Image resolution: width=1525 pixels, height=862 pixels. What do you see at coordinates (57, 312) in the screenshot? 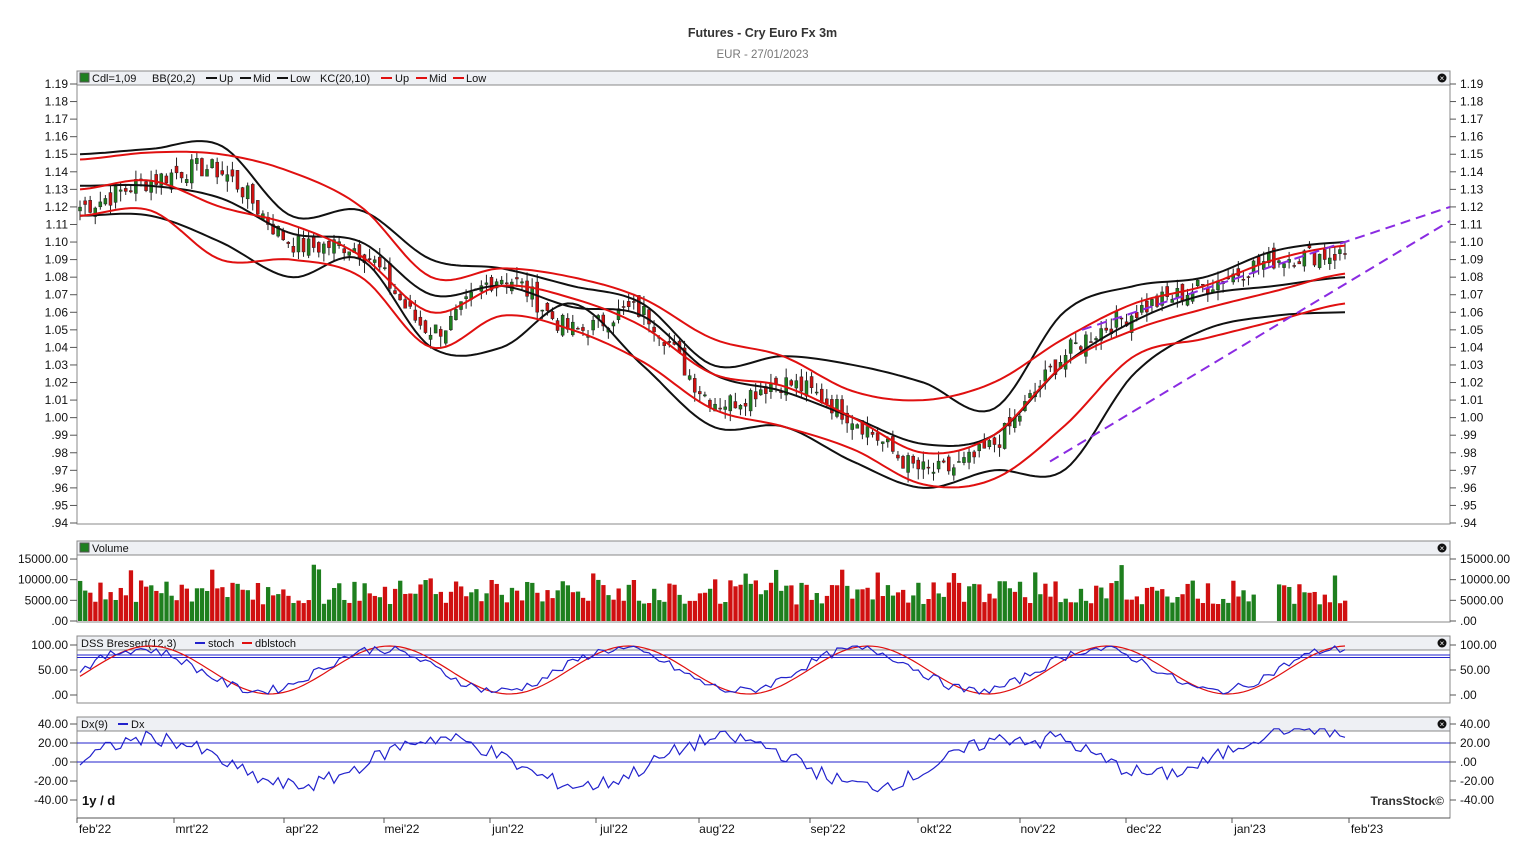
I see `price-tick-left: 1.06` at bounding box center [57, 312].